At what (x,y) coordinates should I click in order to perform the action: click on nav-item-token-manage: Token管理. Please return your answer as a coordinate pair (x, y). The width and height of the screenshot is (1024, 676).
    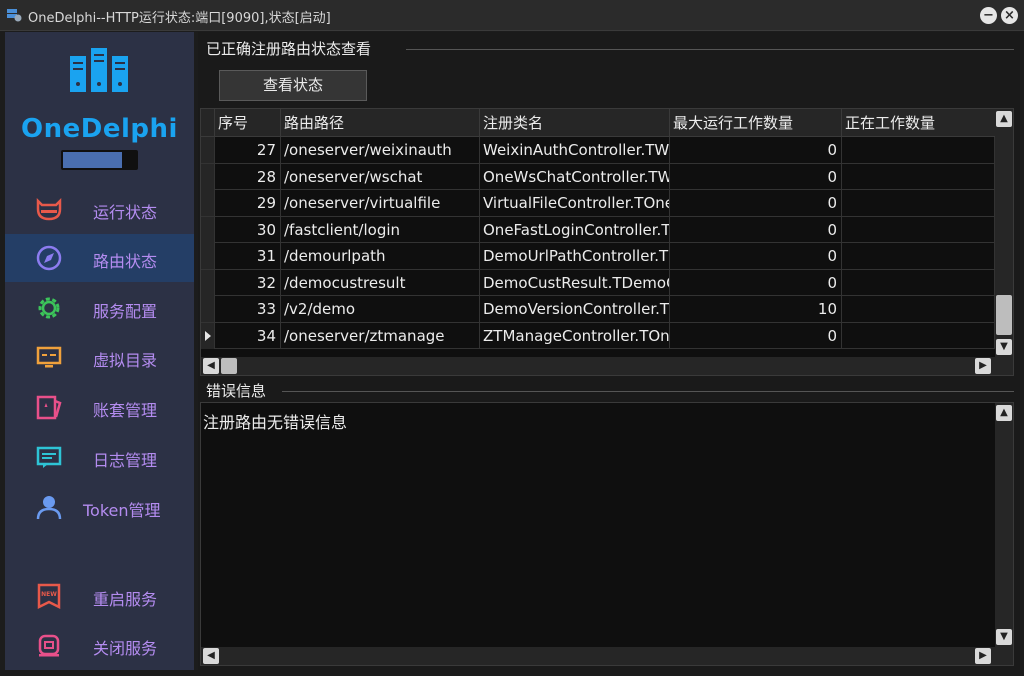
    Looking at the image, I should click on (99, 507).